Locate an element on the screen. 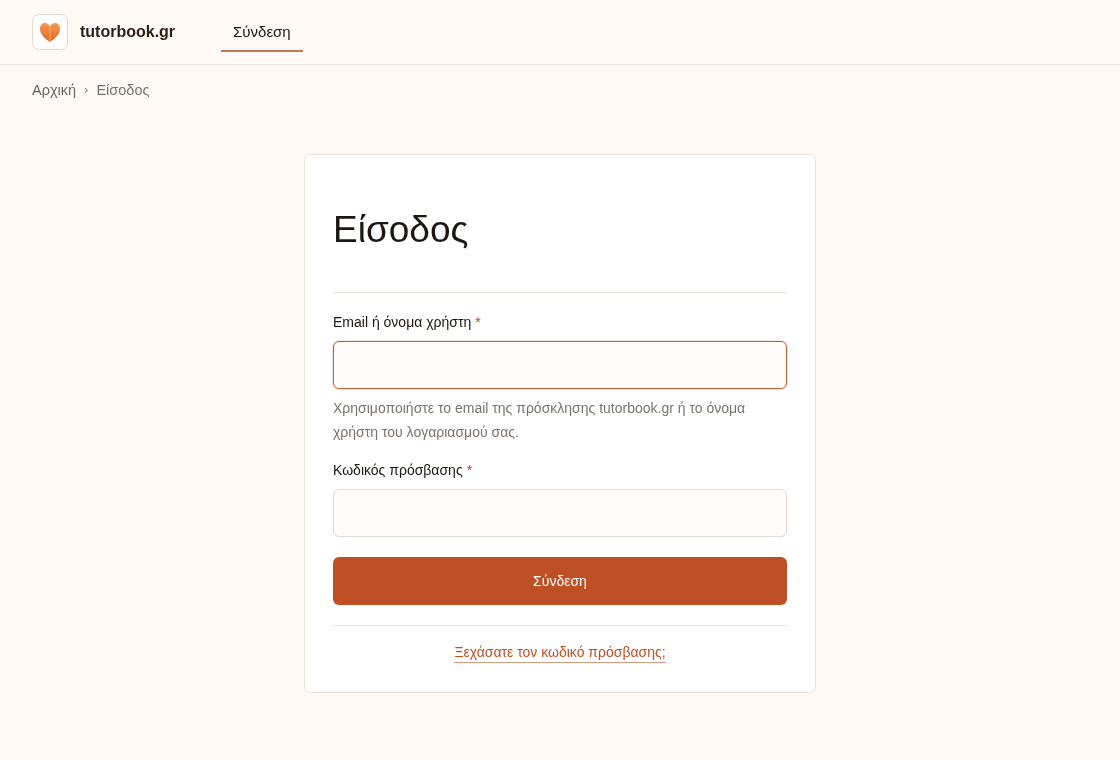 This screenshot has width=1120, height=760. field-label: Email ή όνομα χρήστη * is located at coordinates (407, 322).